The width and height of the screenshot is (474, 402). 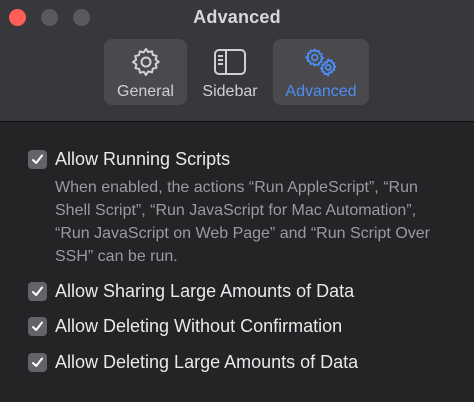 What do you see at coordinates (230, 62) in the screenshot?
I see `sidebar-icon` at bounding box center [230, 62].